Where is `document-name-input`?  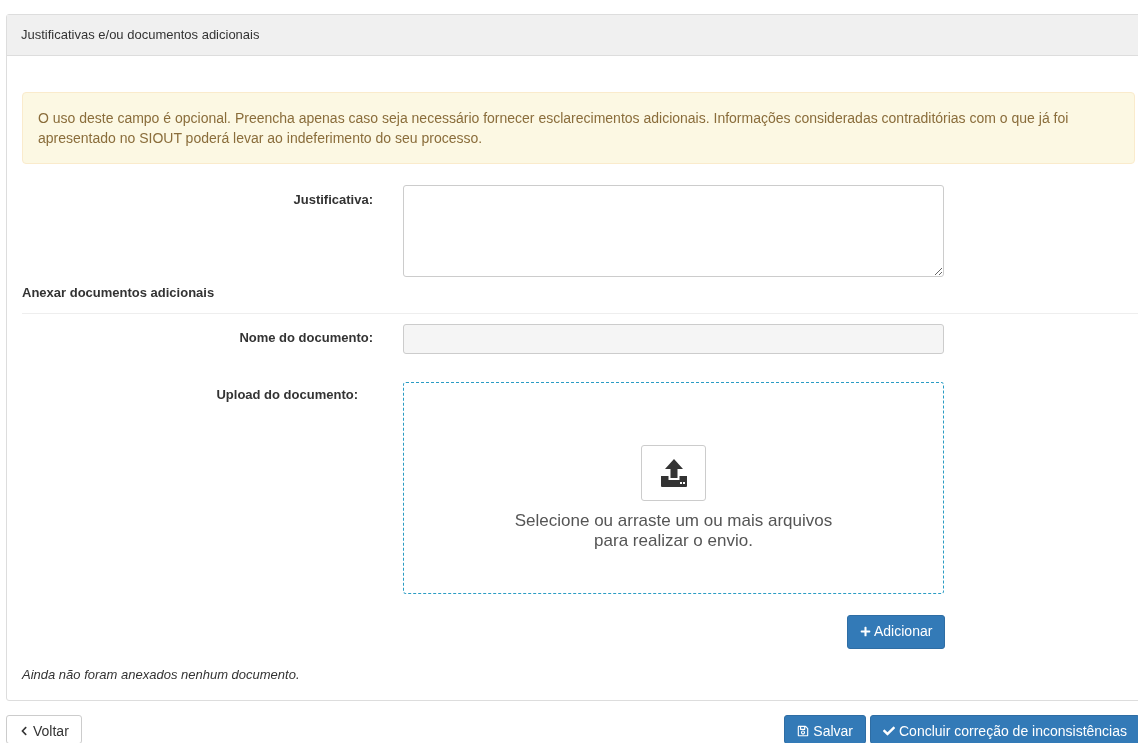 document-name-input is located at coordinates (673, 338).